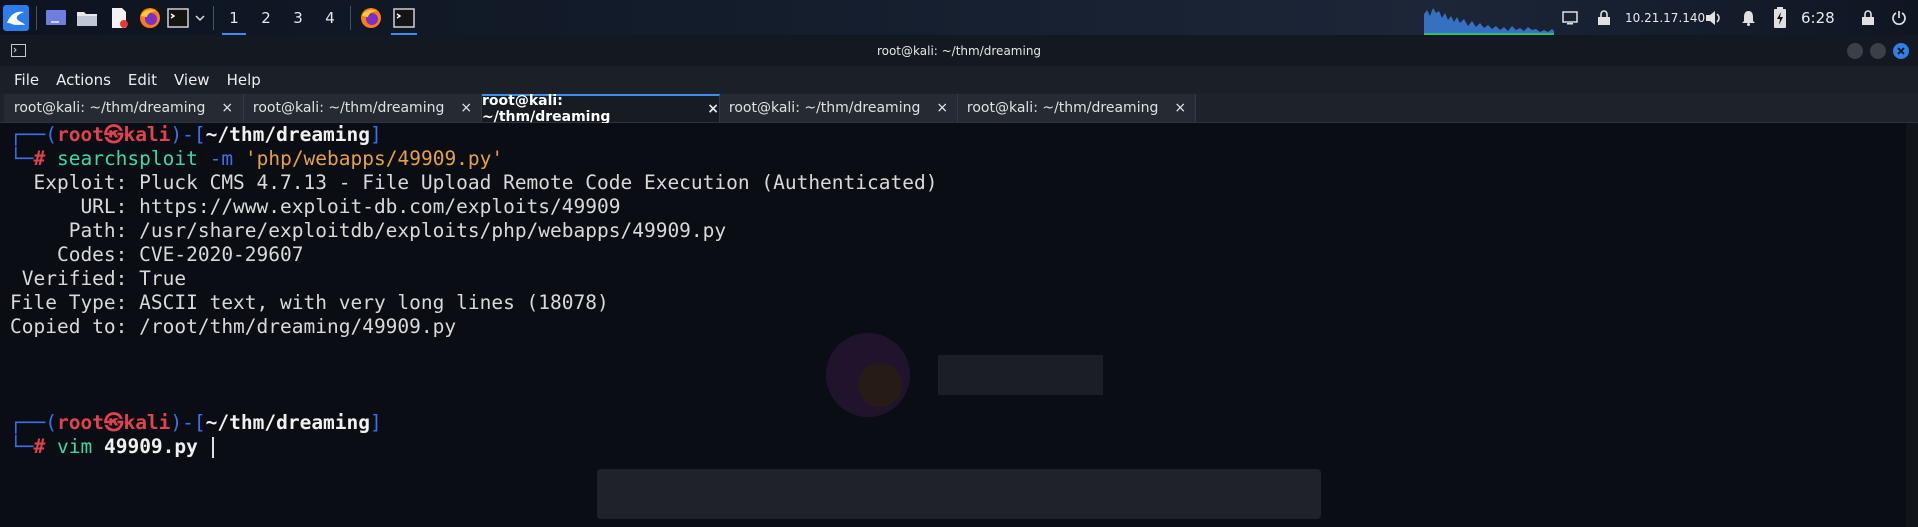 The width and height of the screenshot is (1918, 527). I want to click on workspace-3: 3, so click(298, 17).